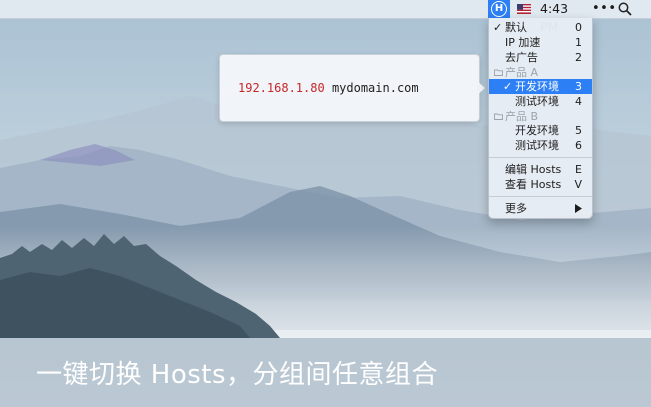 The height and width of the screenshot is (407, 651). What do you see at coordinates (578, 145) in the screenshot?
I see `menu-item-shortcut: 6` at bounding box center [578, 145].